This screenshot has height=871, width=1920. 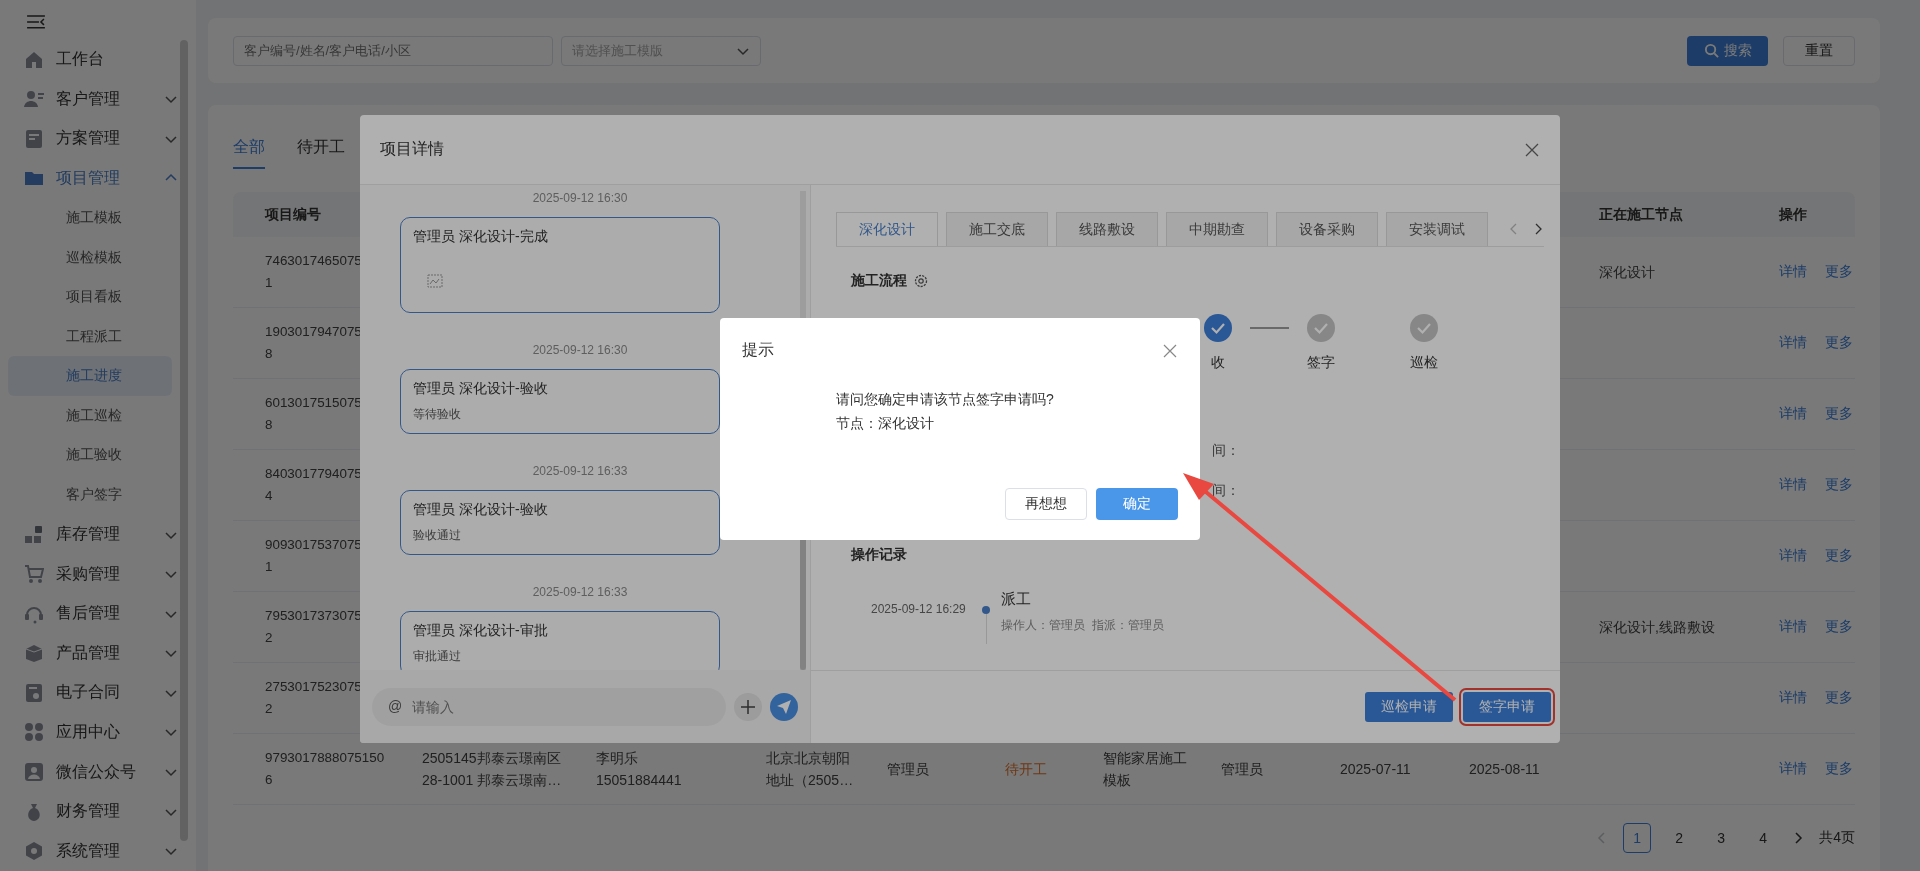 What do you see at coordinates (90, 99) in the screenshot?
I see `sidebar-item: 客户管理` at bounding box center [90, 99].